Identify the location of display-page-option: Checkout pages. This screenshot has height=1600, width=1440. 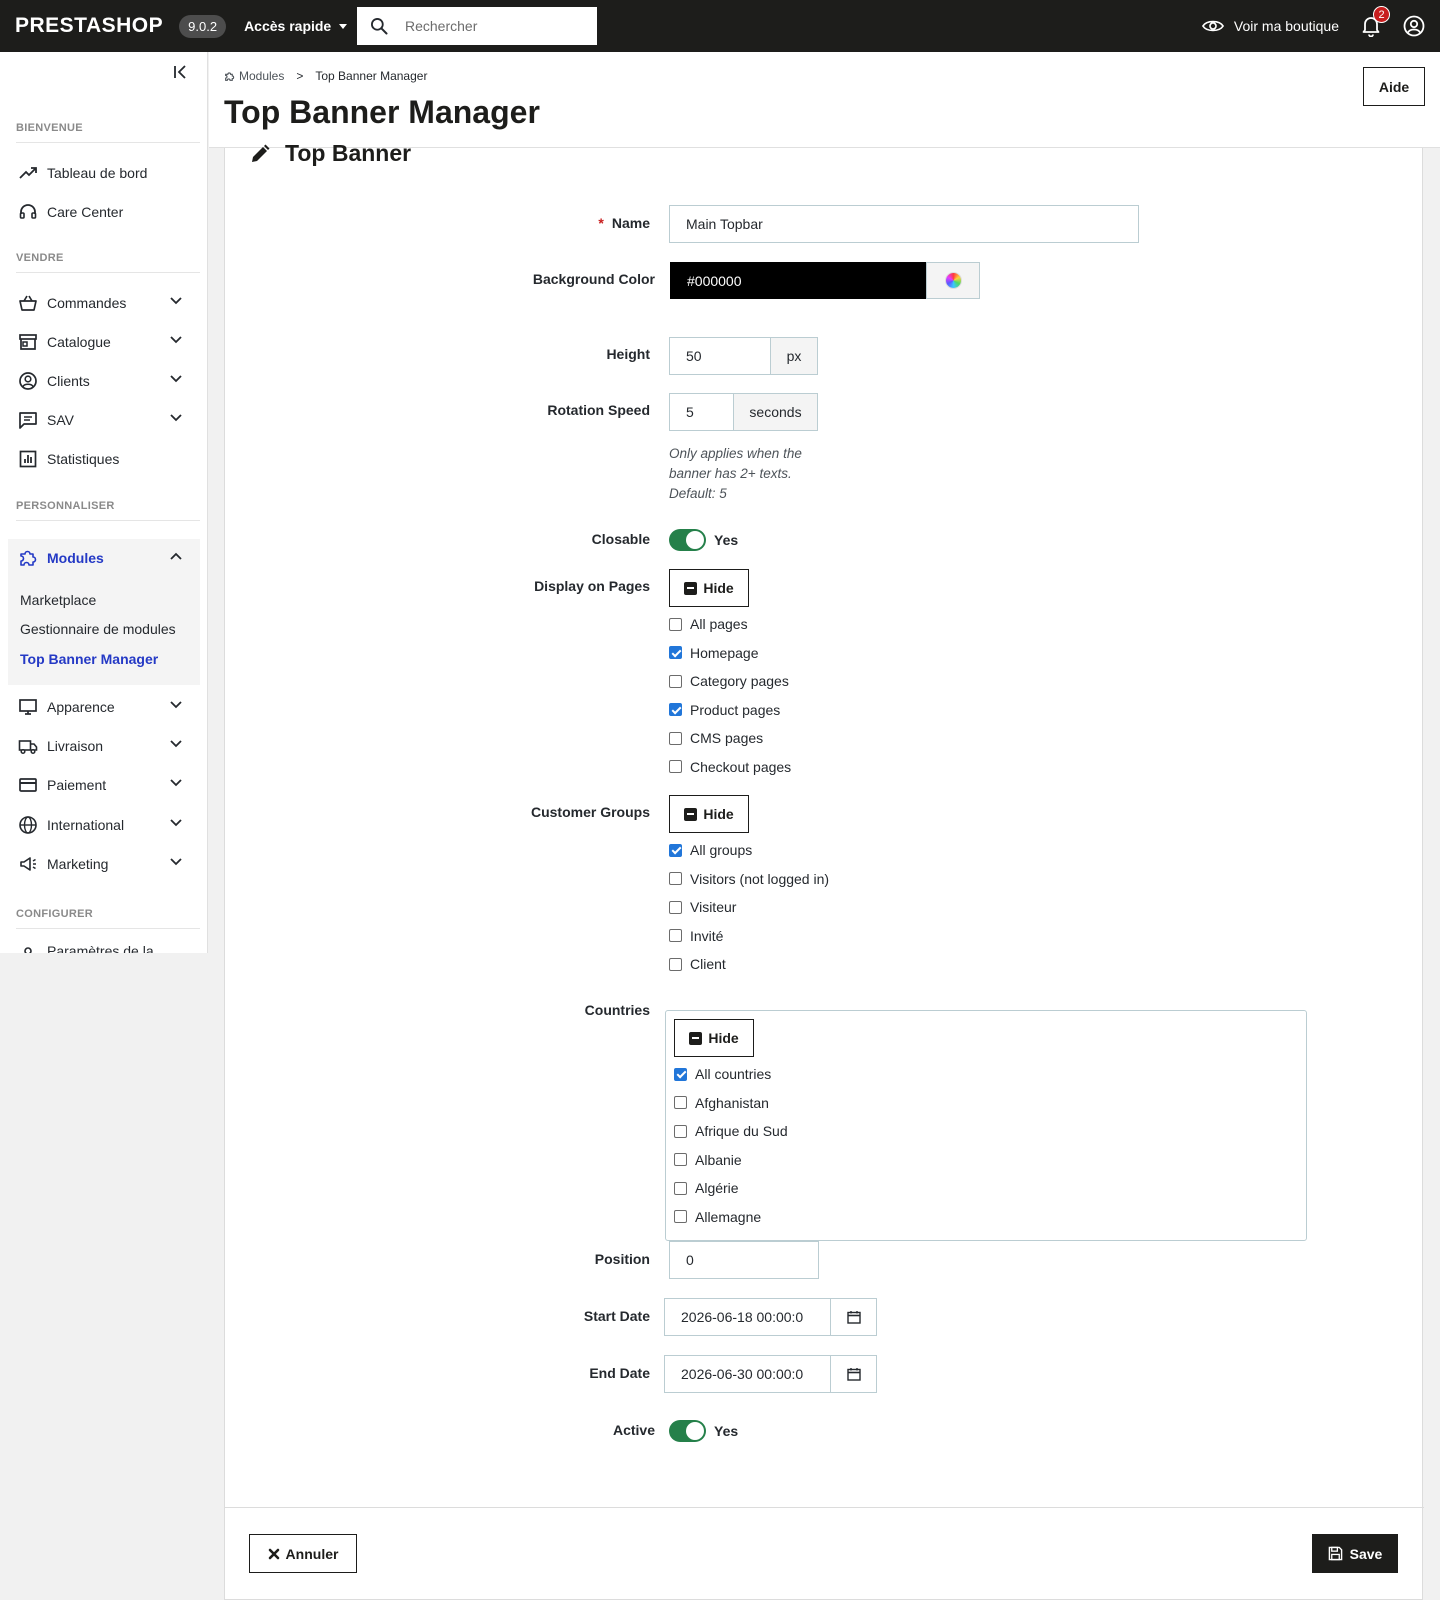
(730, 767).